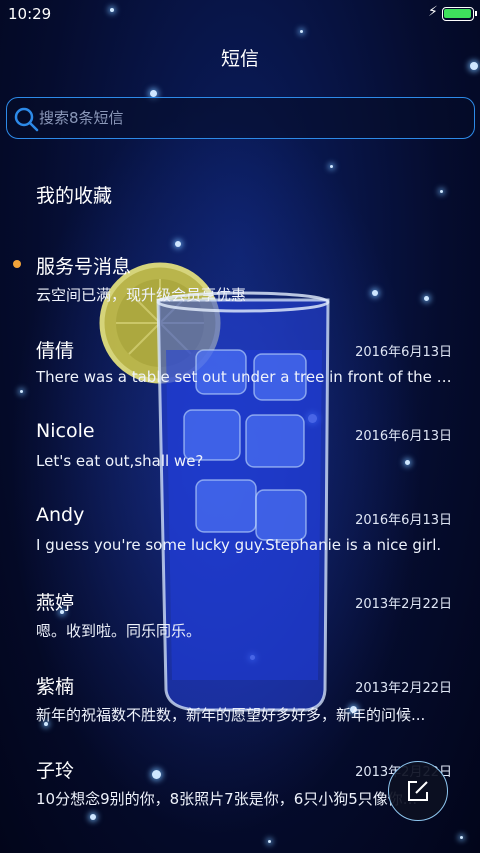 This screenshot has width=480, height=853. I want to click on conversation-item: 燕婷 2013年2月22日嗯。收到啦。同乐同乐。, so click(240, 624).